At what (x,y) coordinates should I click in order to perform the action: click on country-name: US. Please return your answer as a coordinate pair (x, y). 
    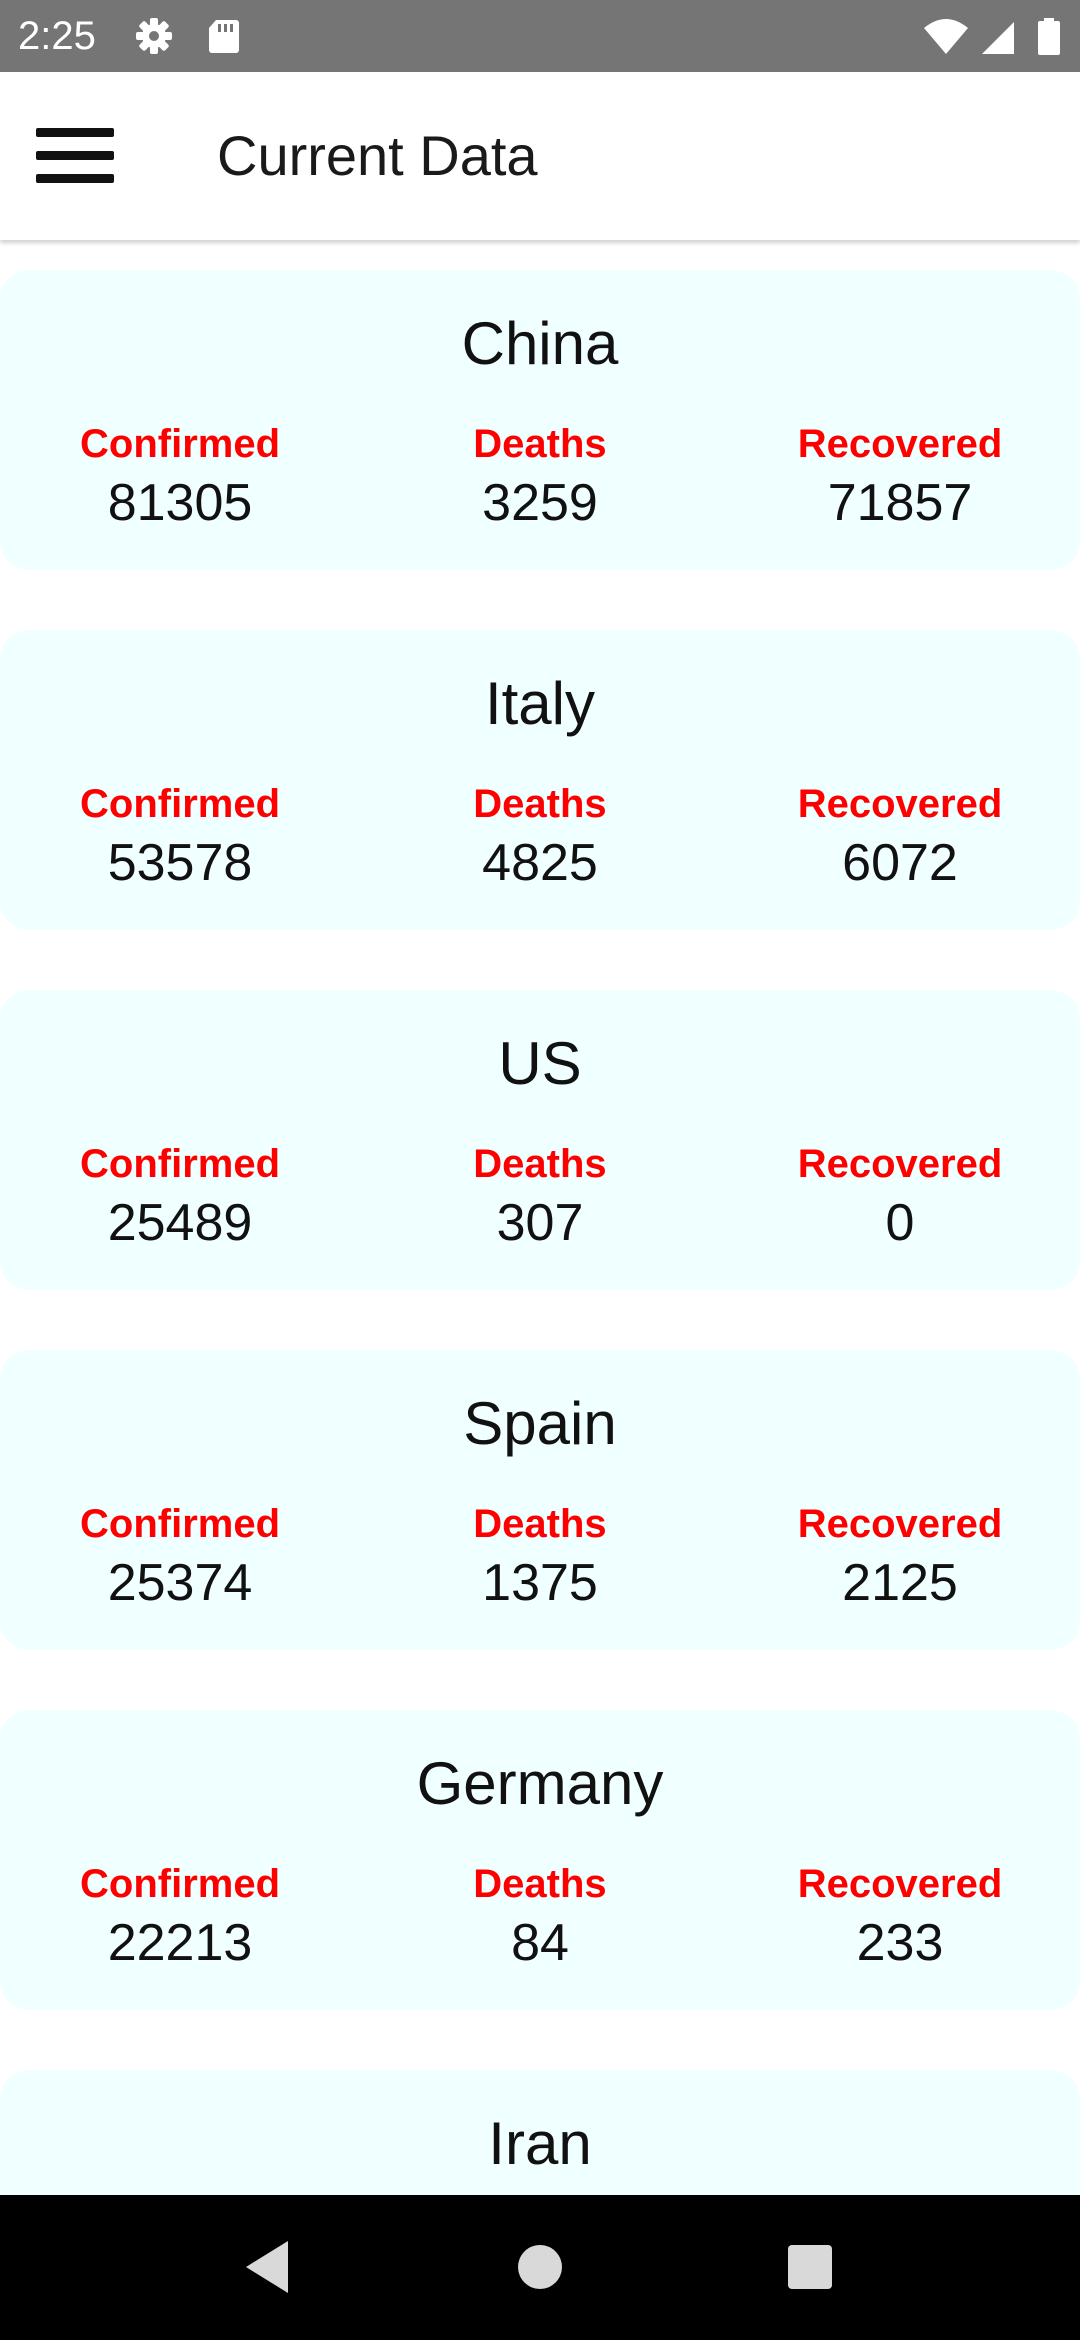
    Looking at the image, I should click on (540, 1063).